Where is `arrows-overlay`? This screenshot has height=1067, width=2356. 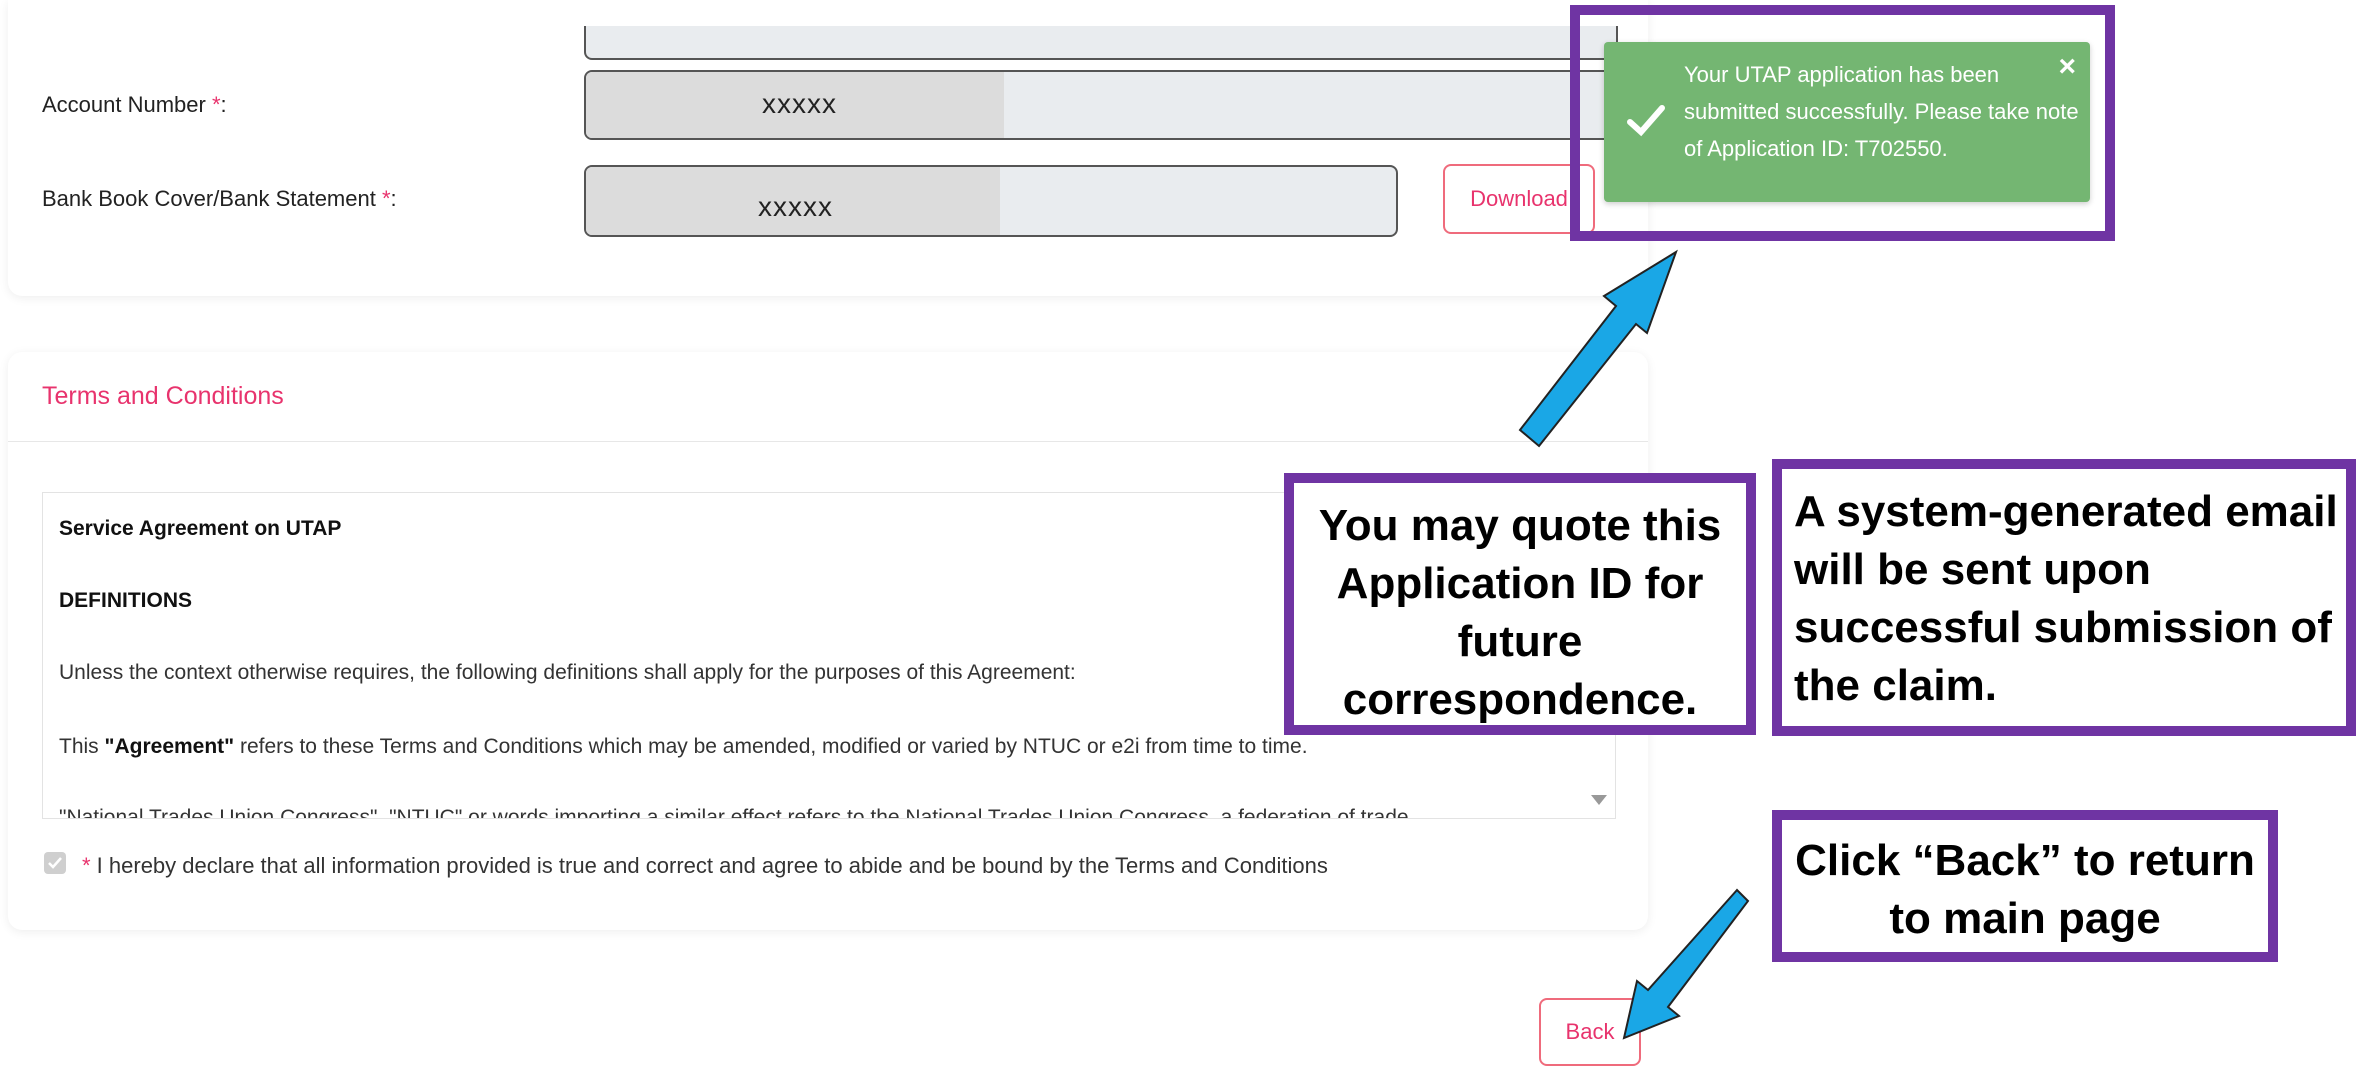 arrows-overlay is located at coordinates (1634, 644).